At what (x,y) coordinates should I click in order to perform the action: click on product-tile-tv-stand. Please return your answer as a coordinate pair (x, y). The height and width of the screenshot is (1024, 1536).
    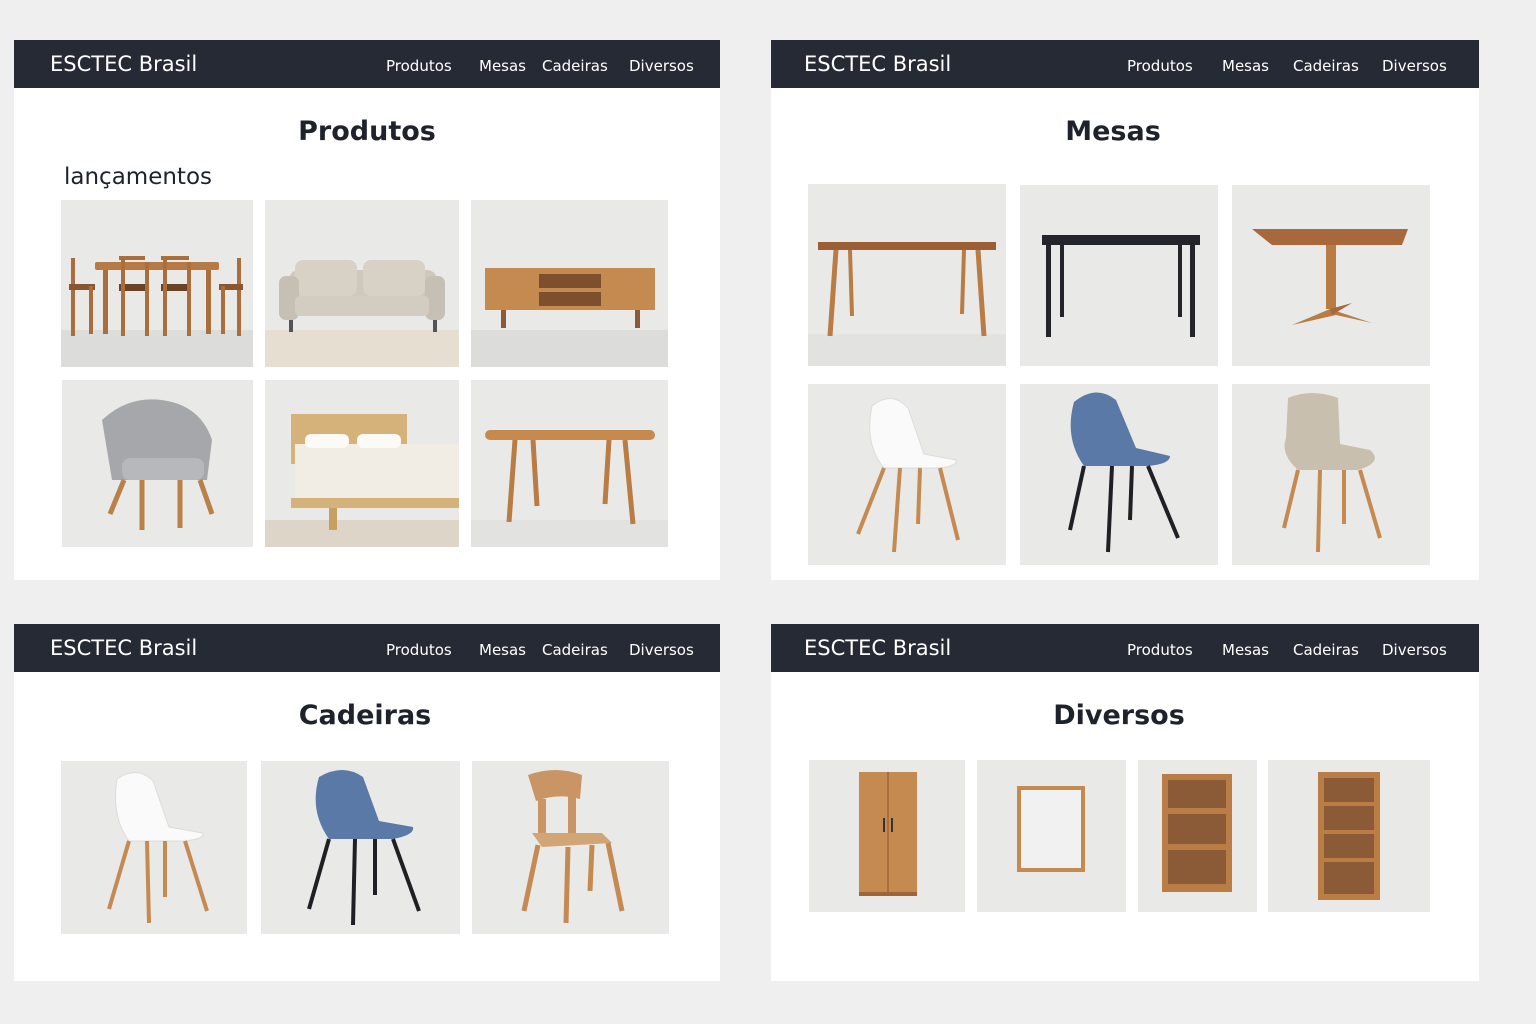
    Looking at the image, I should click on (569, 283).